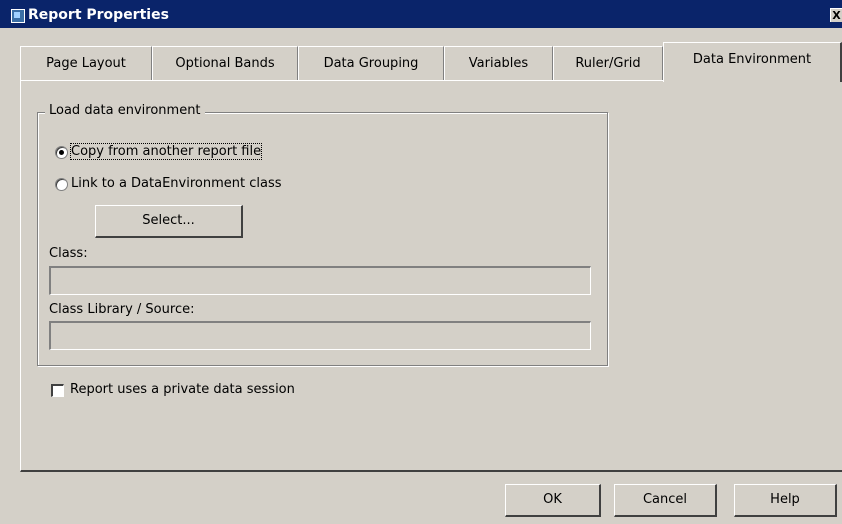 The image size is (842, 524). What do you see at coordinates (836, 15) in the screenshot?
I see `close-icon: X` at bounding box center [836, 15].